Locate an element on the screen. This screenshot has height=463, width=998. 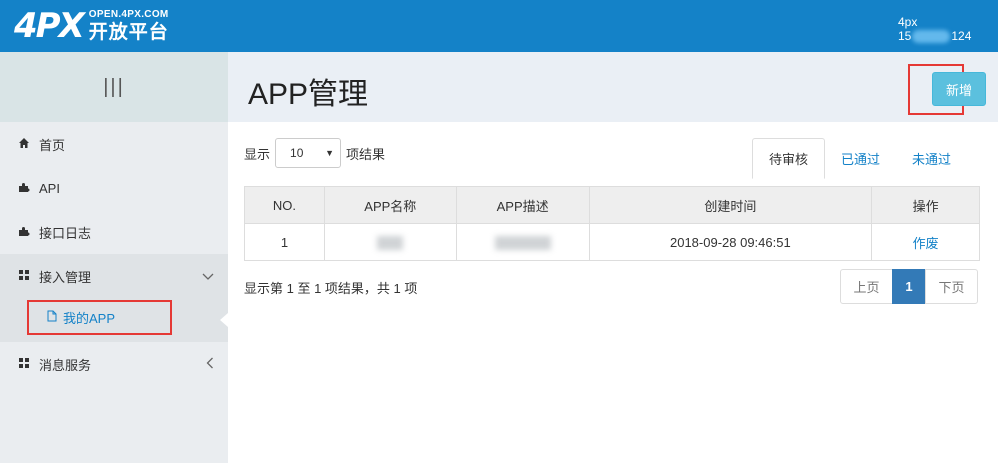
cell-app-name is located at coordinates (390, 242).